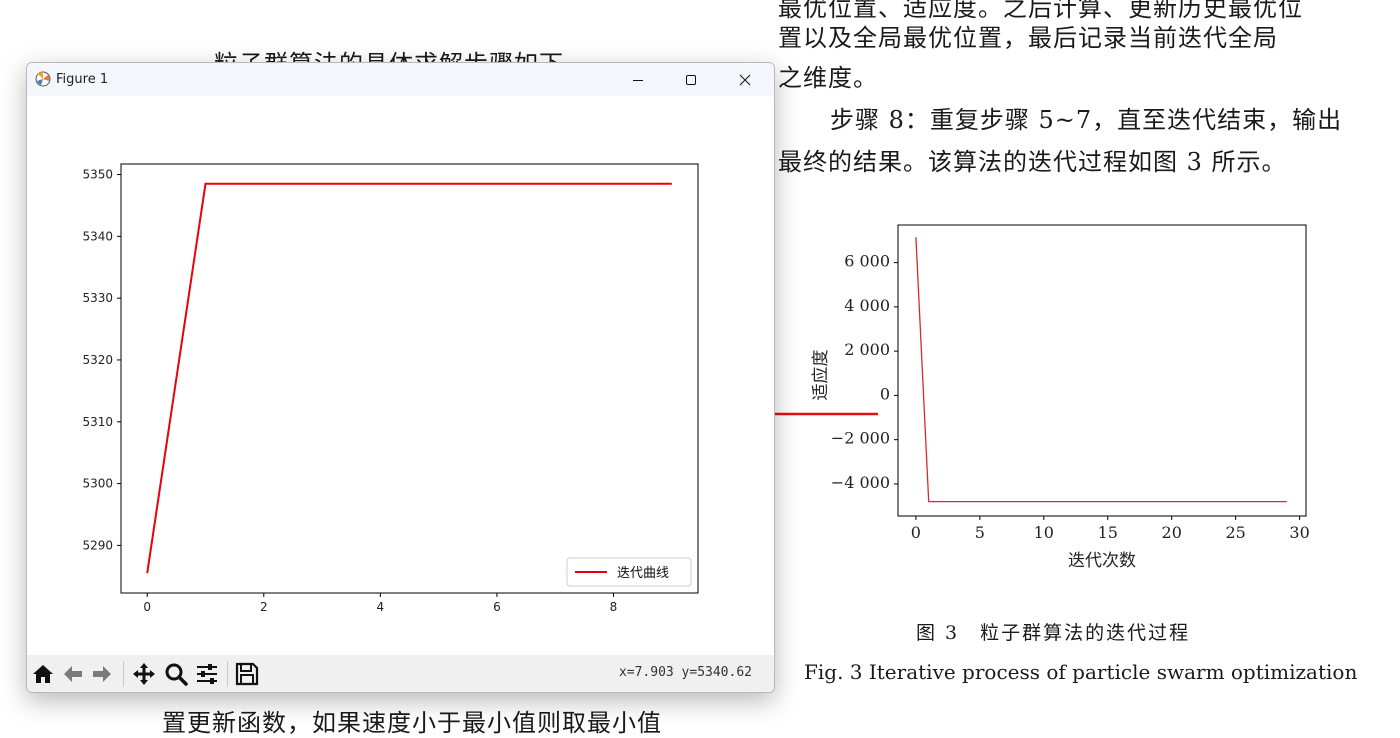  What do you see at coordinates (1032, 162) in the screenshot?
I see `doc-right-line-5: 最终的结果。该算法的迭代过程如图 3 所示。` at bounding box center [1032, 162].